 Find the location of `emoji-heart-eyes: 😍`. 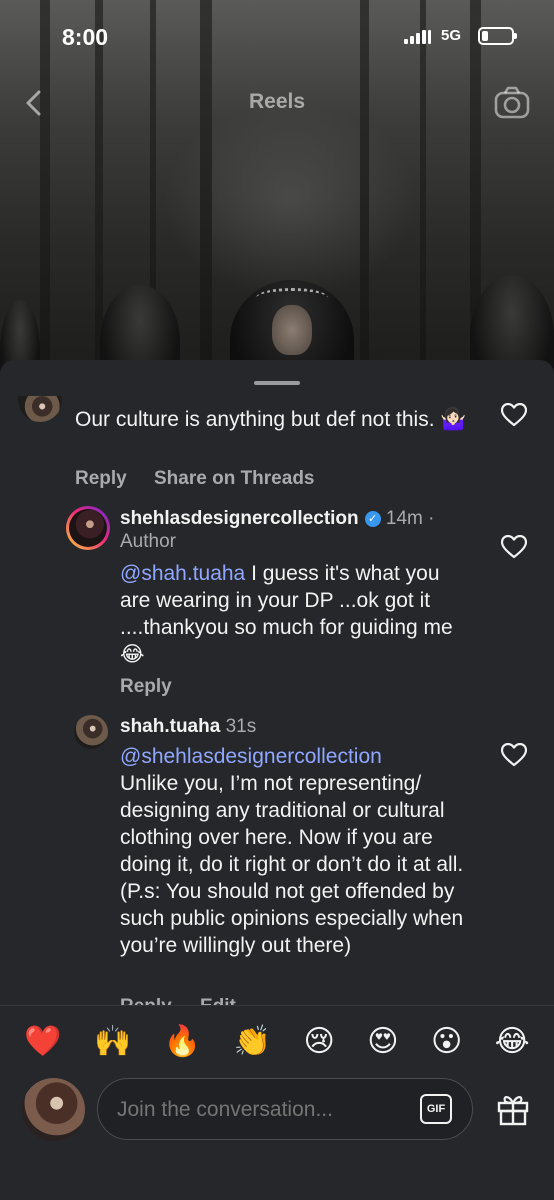

emoji-heart-eyes: 😍 is located at coordinates (382, 1042).